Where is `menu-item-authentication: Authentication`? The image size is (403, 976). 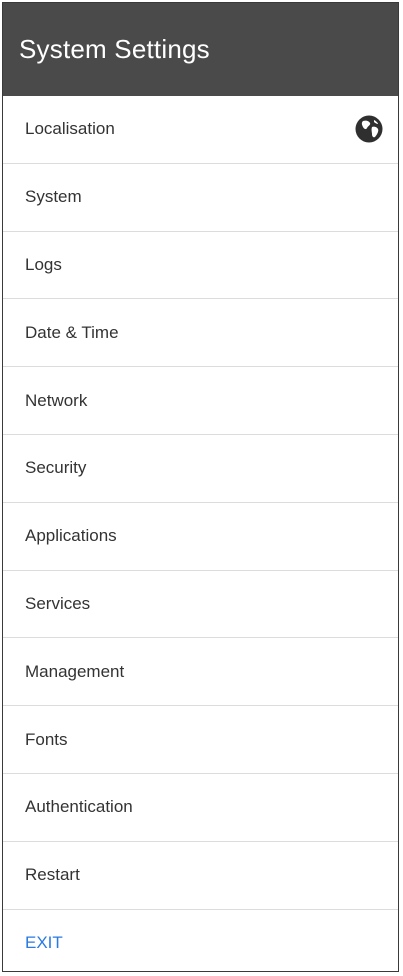 menu-item-authentication: Authentication is located at coordinates (200, 808).